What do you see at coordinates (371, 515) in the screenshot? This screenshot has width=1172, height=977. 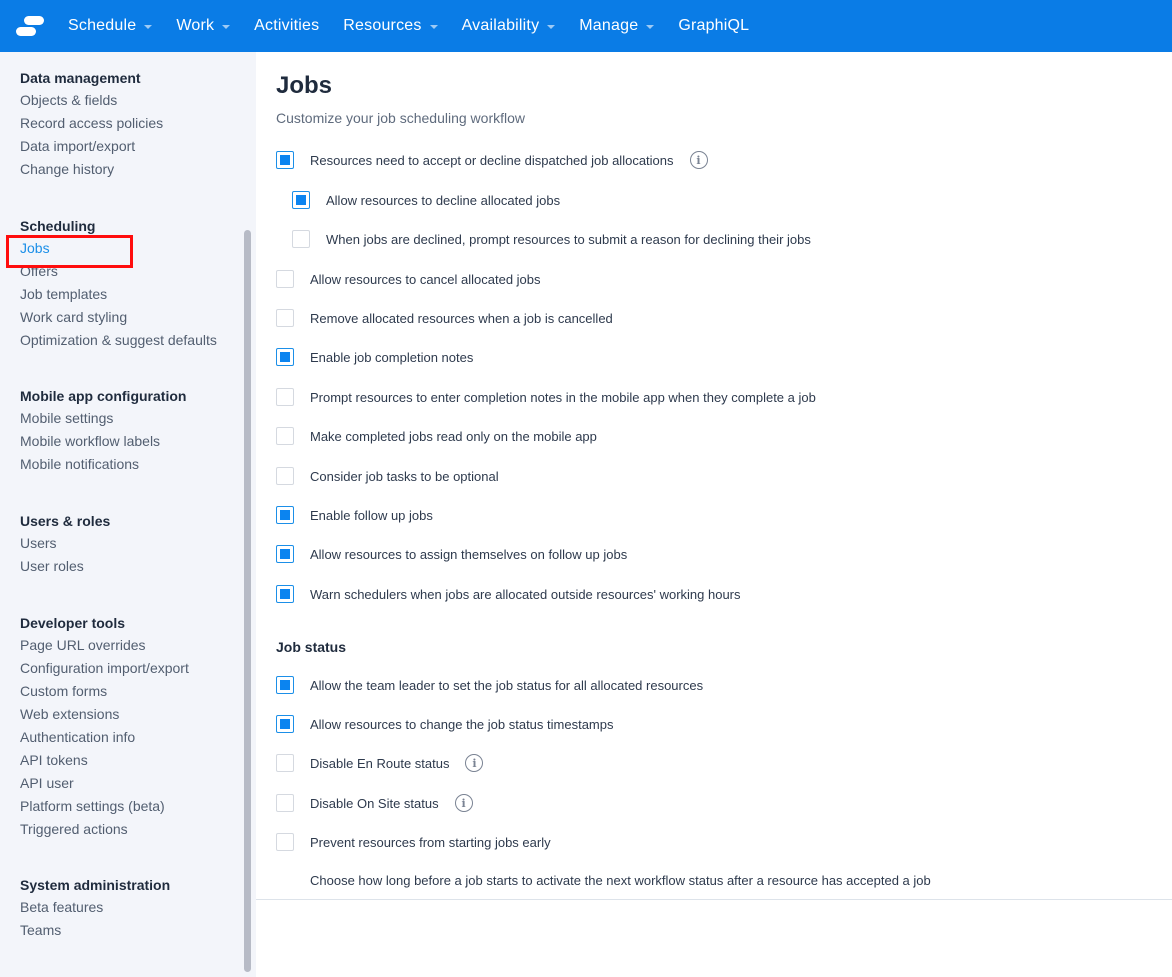 I see `option-label: Enable follow up jobs` at bounding box center [371, 515].